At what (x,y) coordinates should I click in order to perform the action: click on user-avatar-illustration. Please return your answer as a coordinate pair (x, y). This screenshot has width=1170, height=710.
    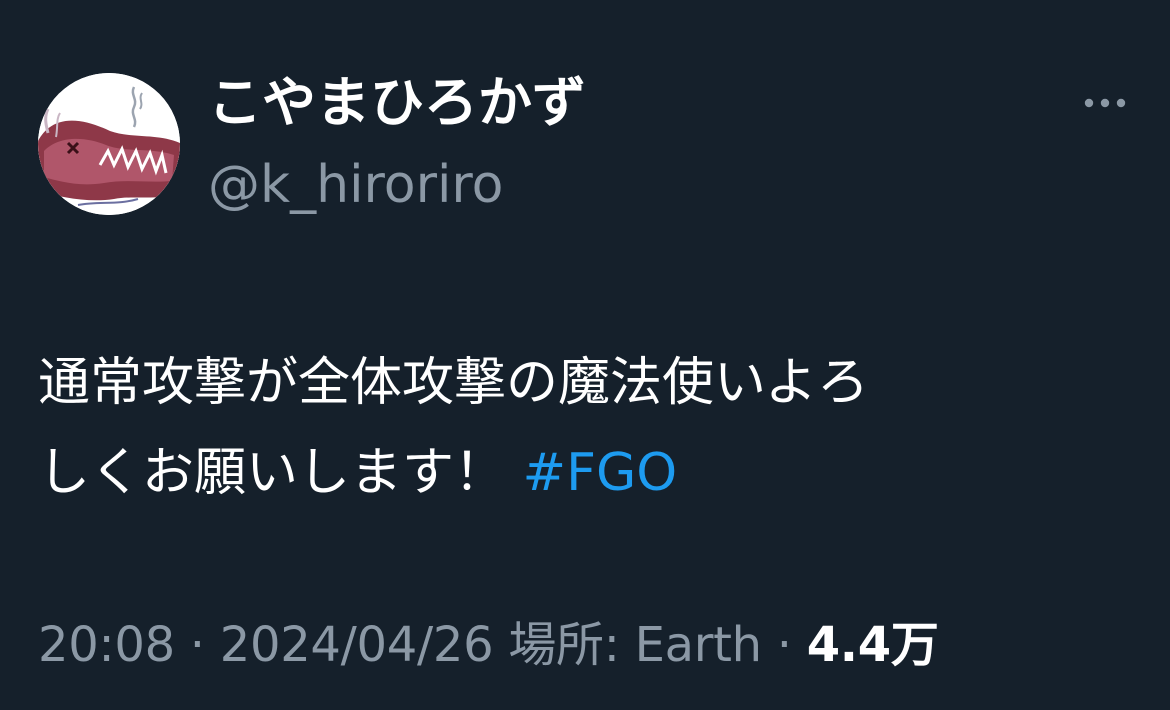
    Looking at the image, I should click on (109, 144).